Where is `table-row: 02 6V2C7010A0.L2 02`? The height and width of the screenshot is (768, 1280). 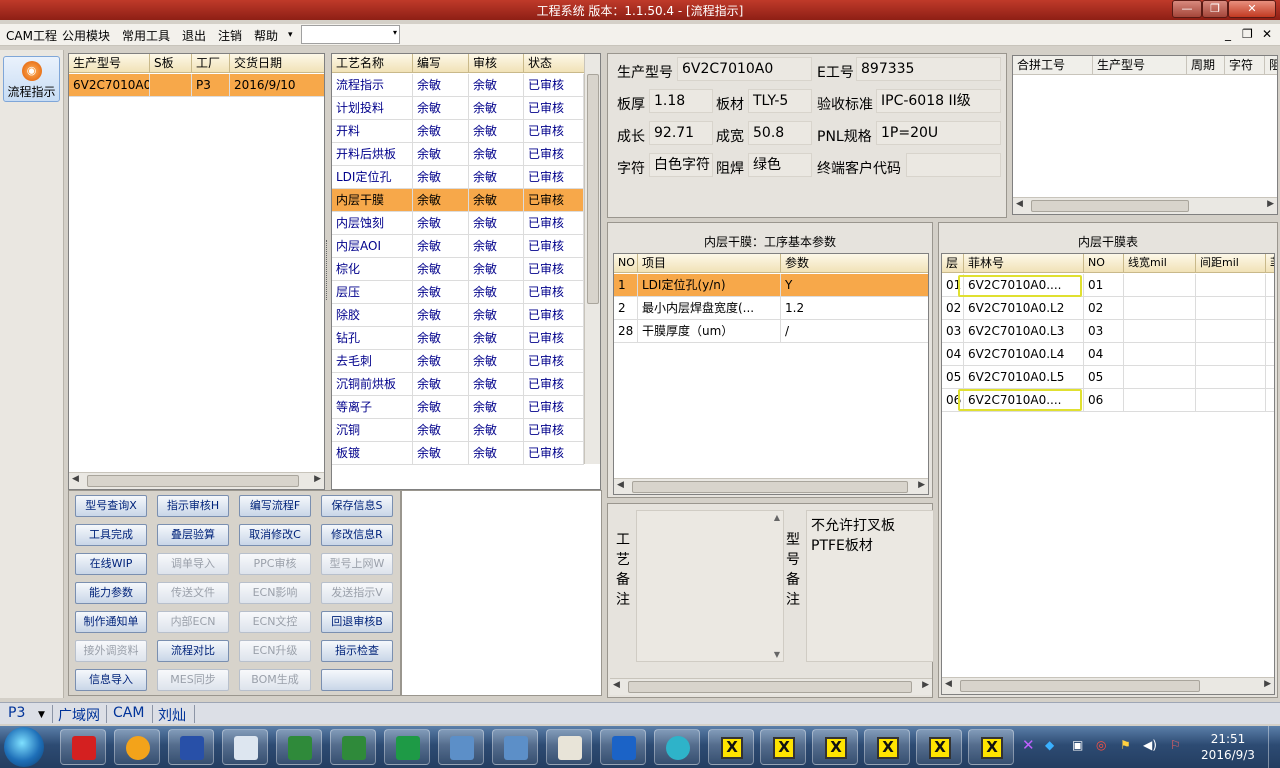 table-row: 02 6V2C7010A0.L2 02 is located at coordinates (1108, 308).